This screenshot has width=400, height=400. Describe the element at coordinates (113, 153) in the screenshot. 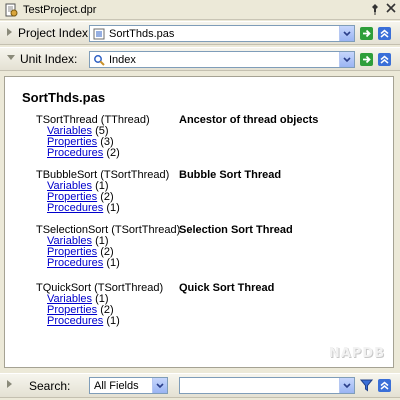

I see `item-count: (2)` at that location.